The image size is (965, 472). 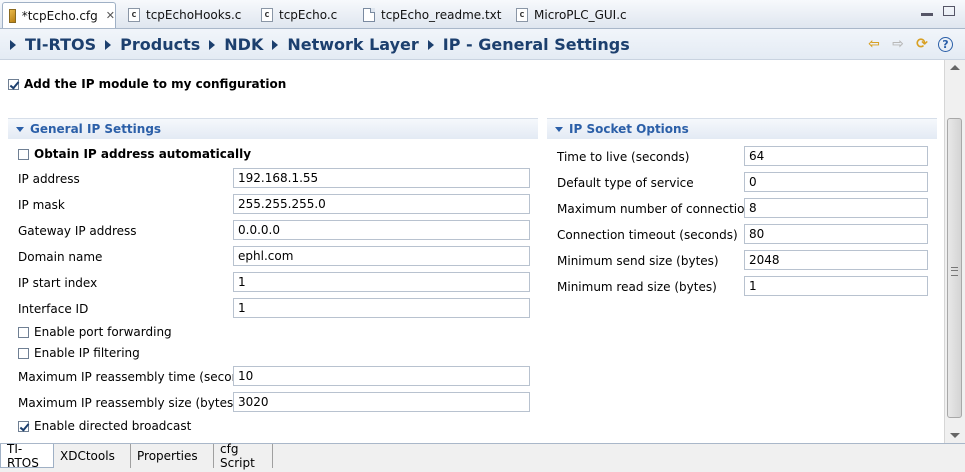 What do you see at coordinates (369, 15) in the screenshot?
I see `text-file-icon` at bounding box center [369, 15].